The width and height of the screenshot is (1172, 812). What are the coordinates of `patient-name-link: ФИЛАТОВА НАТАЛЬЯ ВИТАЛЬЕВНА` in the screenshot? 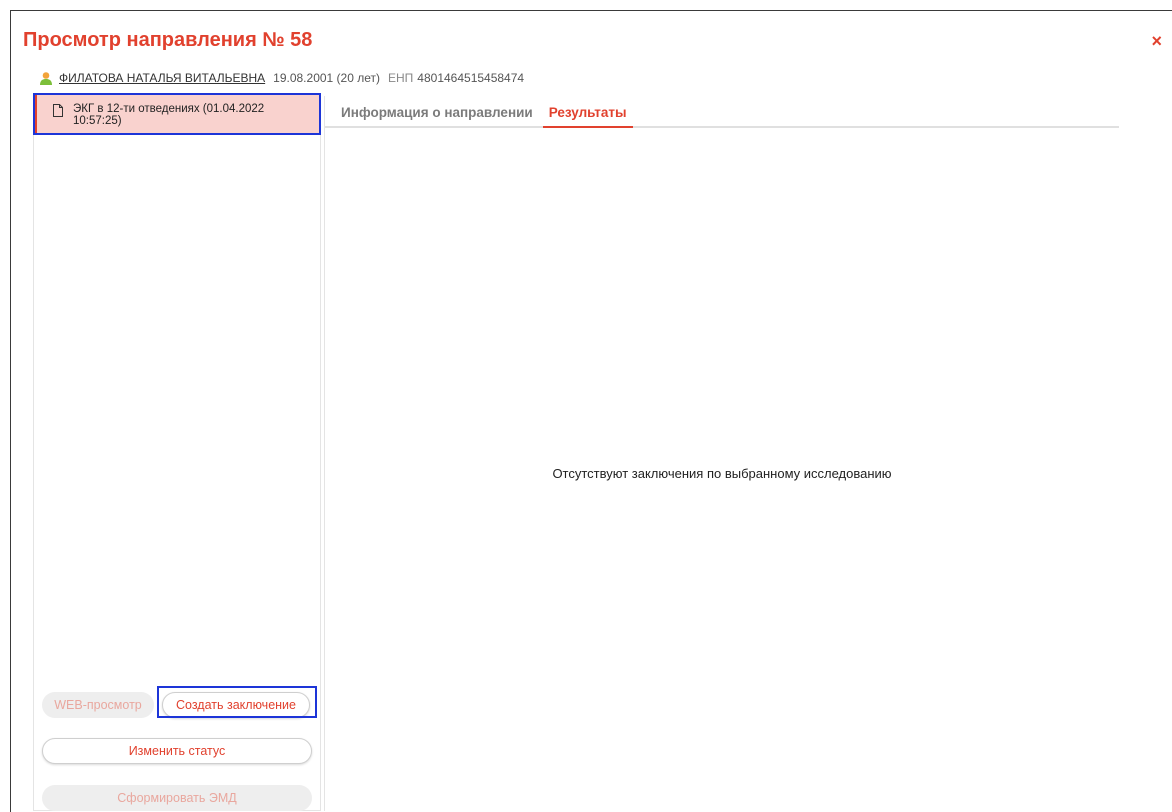 It's located at (162, 78).